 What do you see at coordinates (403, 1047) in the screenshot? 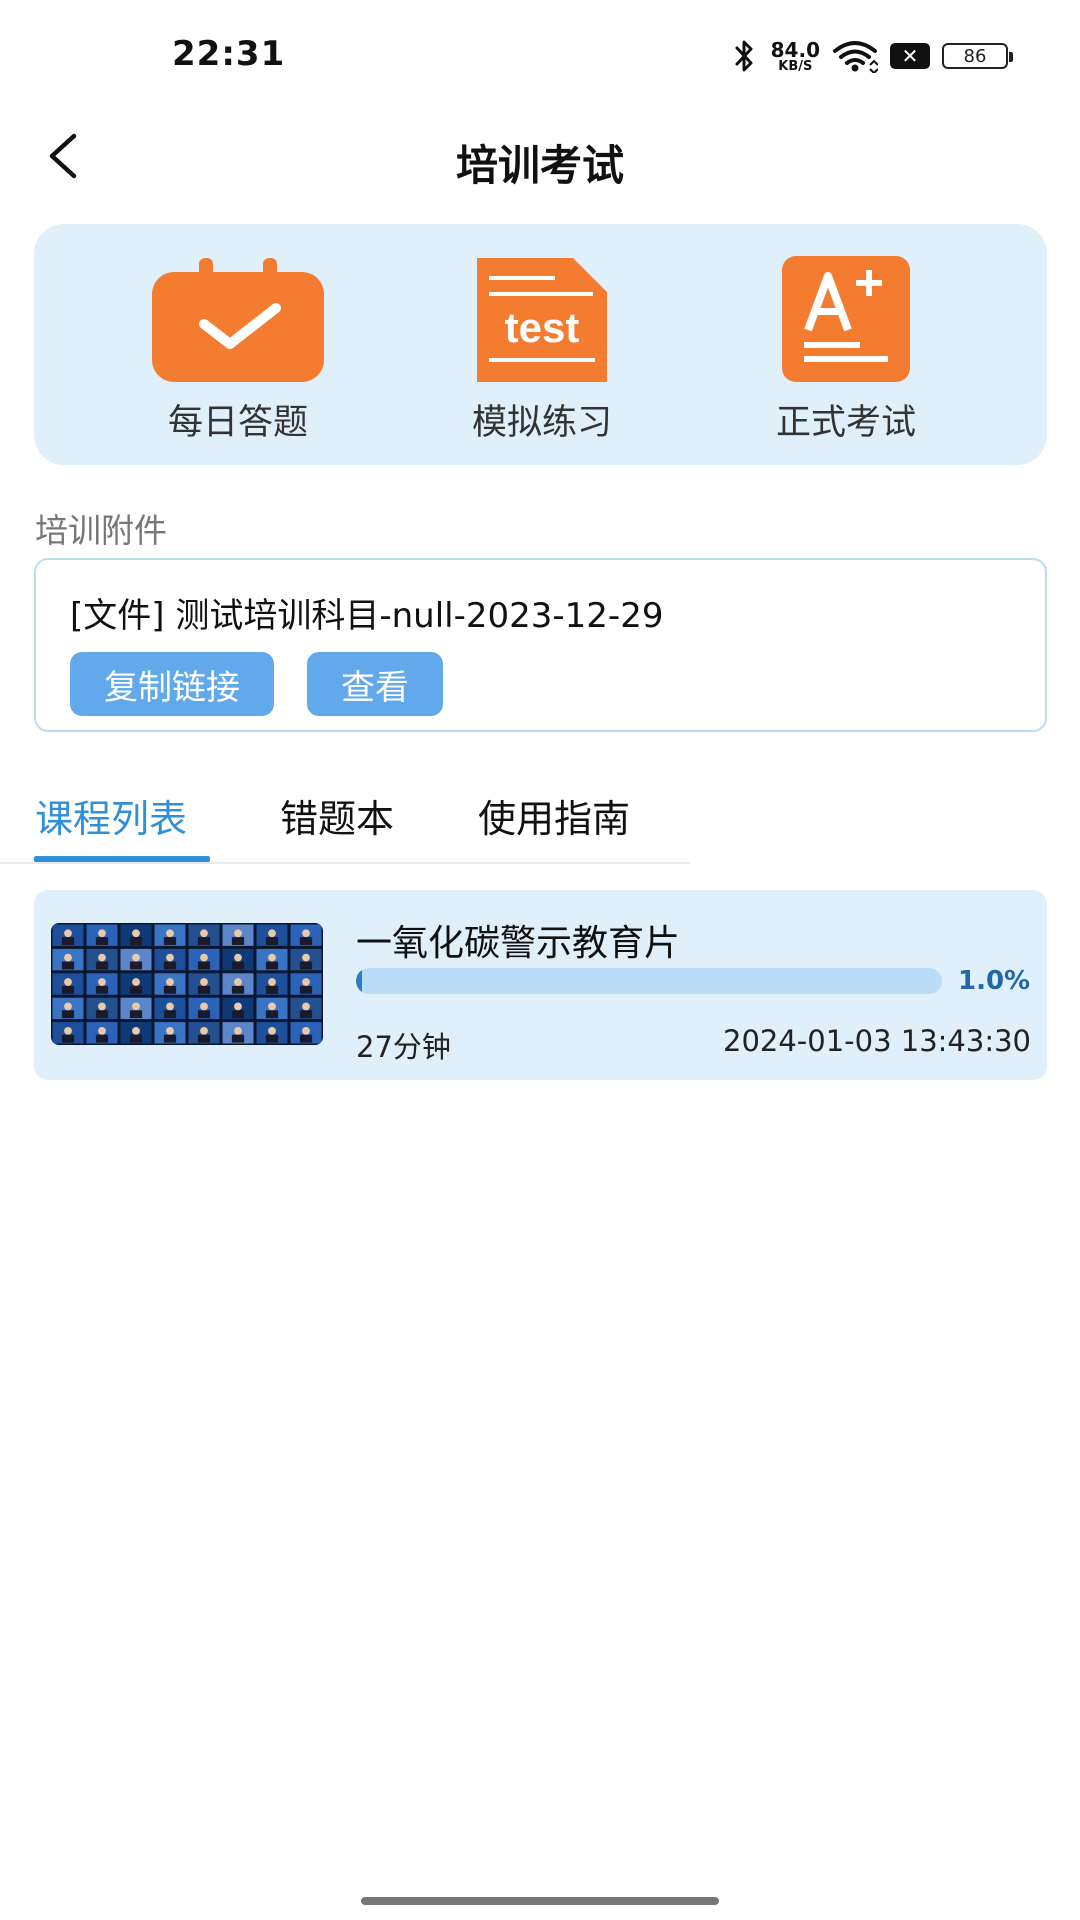
I see `course-duration: 27分钟` at bounding box center [403, 1047].